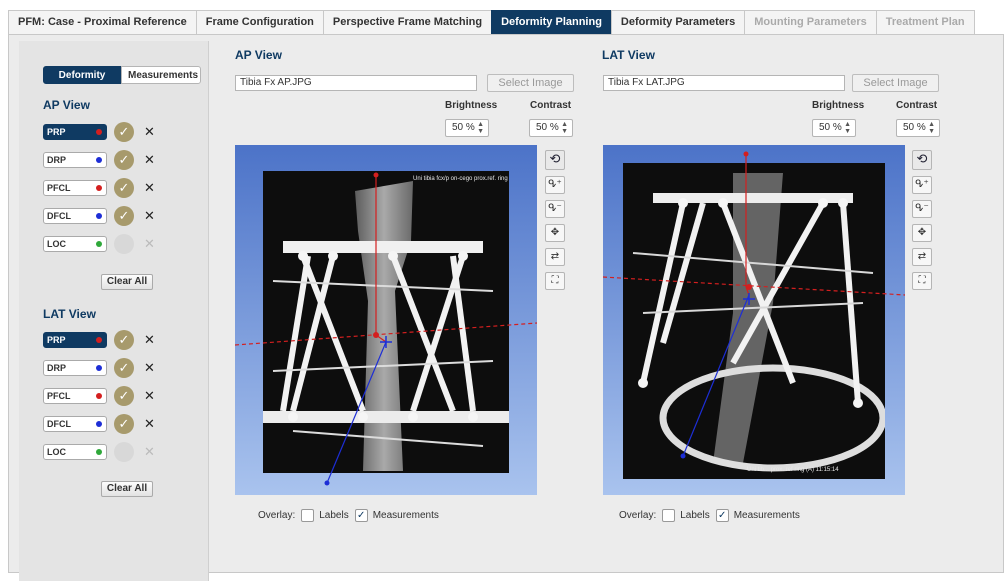 The image size is (1004, 581). I want to click on measurements-checkbox-label: Measurements, so click(766, 515).